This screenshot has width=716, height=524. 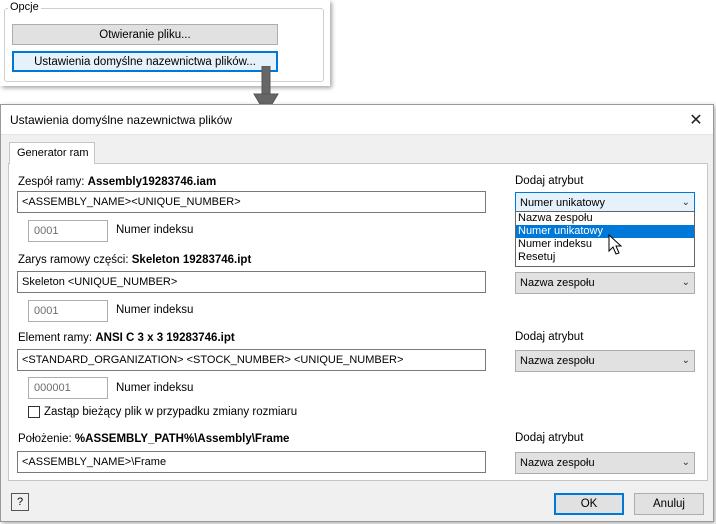 I want to click on ok-button: OK, so click(x=589, y=504).